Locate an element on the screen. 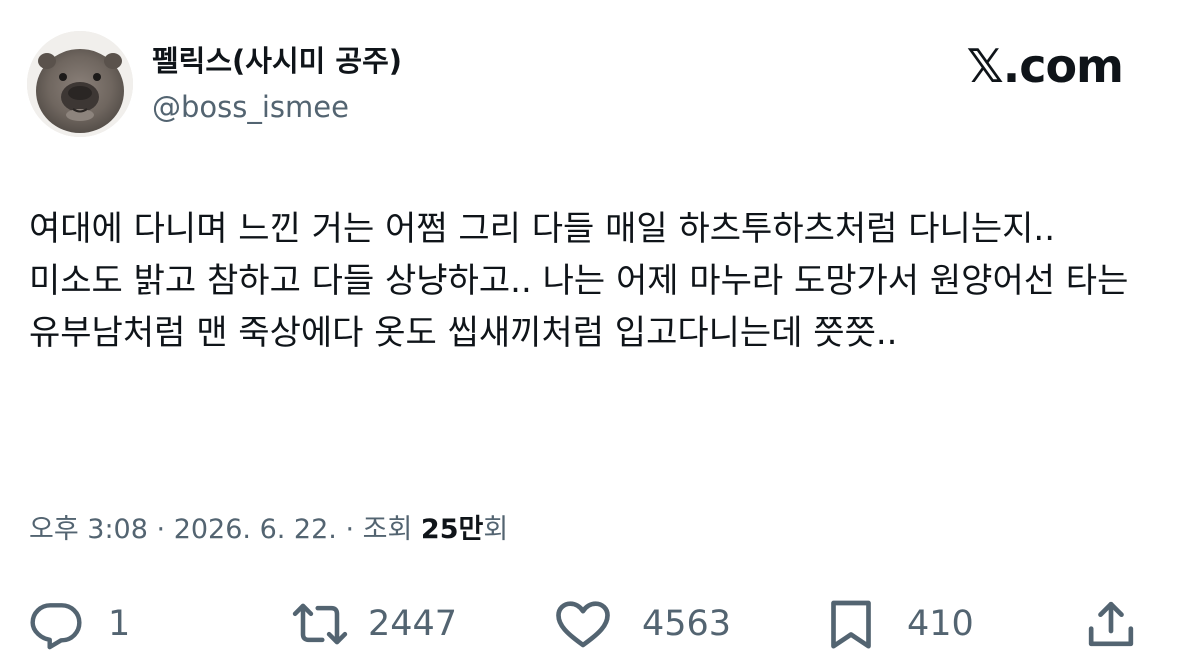 The height and width of the screenshot is (659, 1179). views-number: 25만 is located at coordinates (452, 529).